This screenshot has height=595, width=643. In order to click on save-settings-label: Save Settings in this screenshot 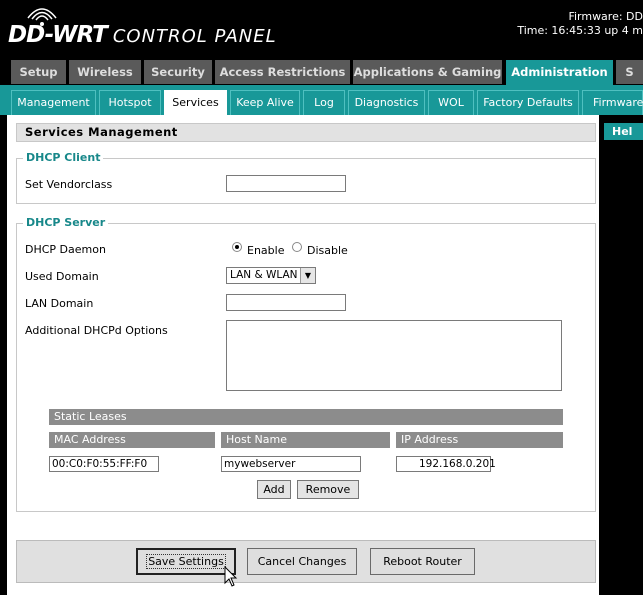, I will do `click(186, 561)`.